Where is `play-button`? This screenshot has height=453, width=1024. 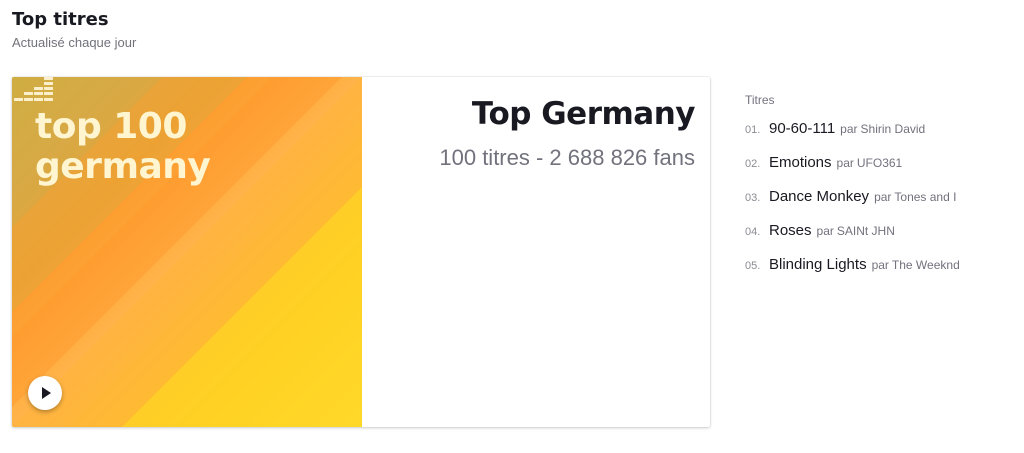 play-button is located at coordinates (45, 393).